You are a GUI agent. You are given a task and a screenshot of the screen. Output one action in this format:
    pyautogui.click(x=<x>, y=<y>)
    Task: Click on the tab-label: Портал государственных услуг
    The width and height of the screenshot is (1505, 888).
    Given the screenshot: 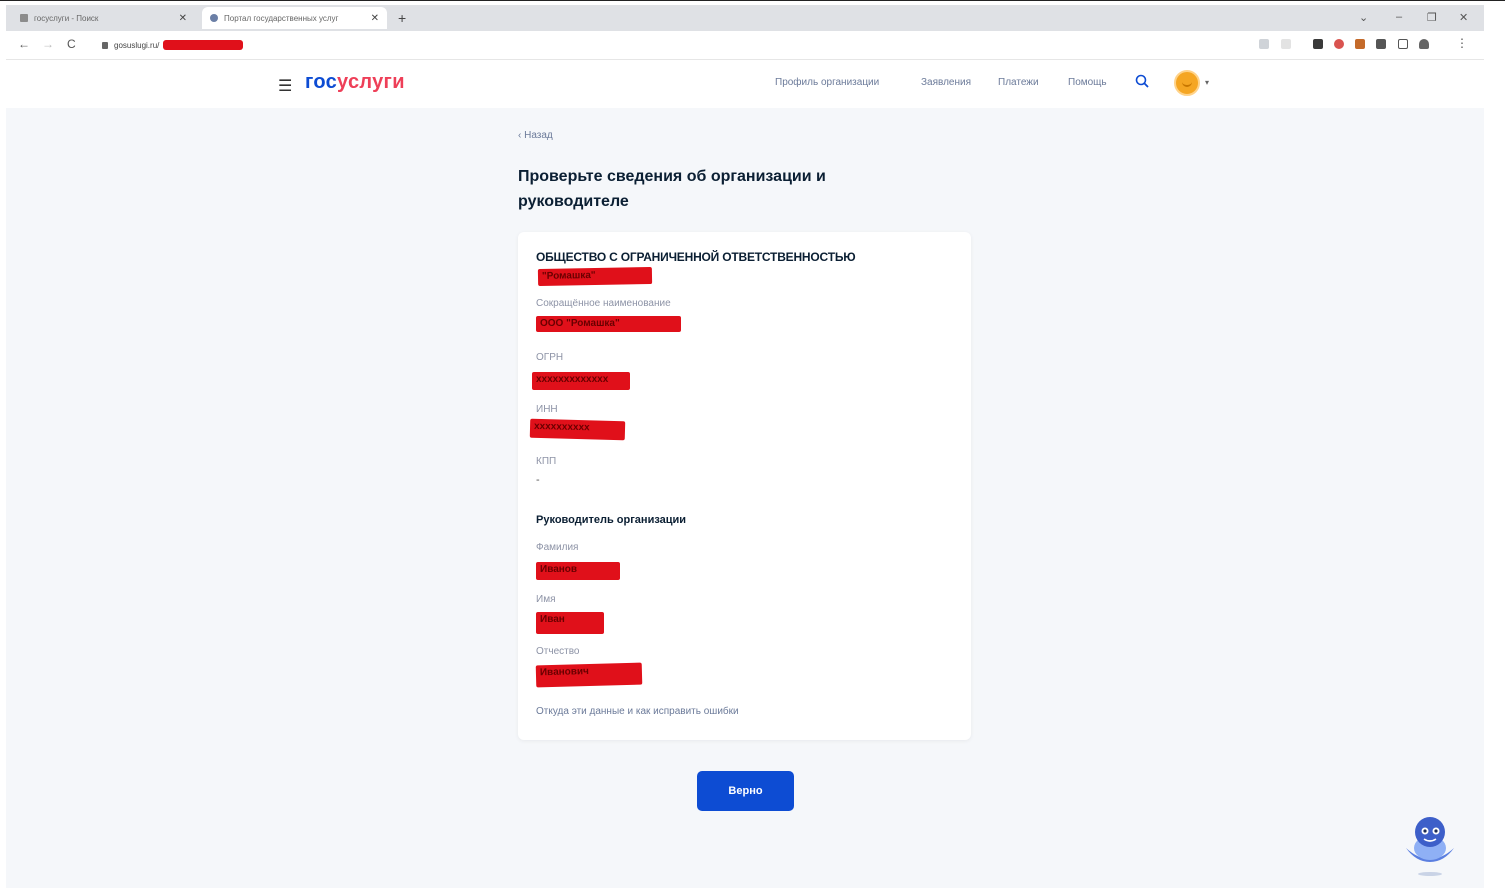 What is the action you would take?
    pyautogui.click(x=281, y=18)
    